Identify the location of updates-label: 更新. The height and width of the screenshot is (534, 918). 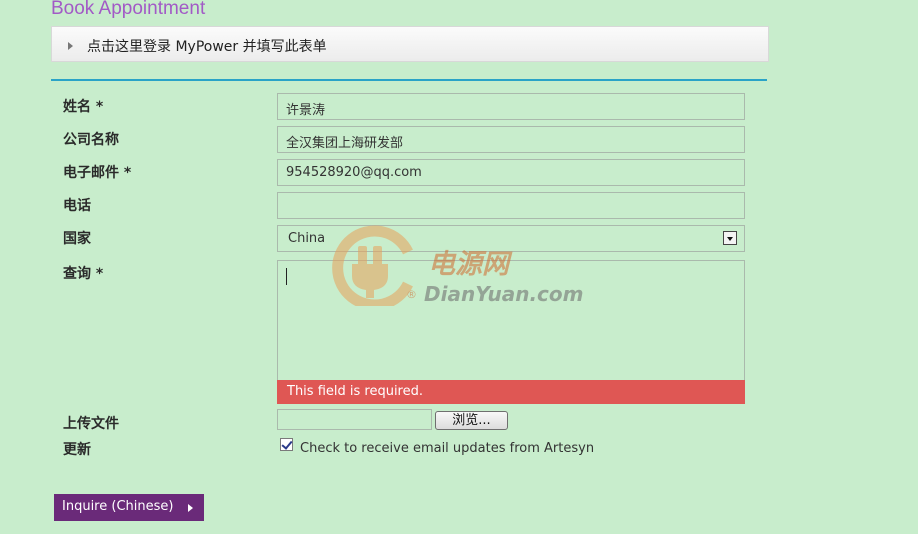
(77, 450).